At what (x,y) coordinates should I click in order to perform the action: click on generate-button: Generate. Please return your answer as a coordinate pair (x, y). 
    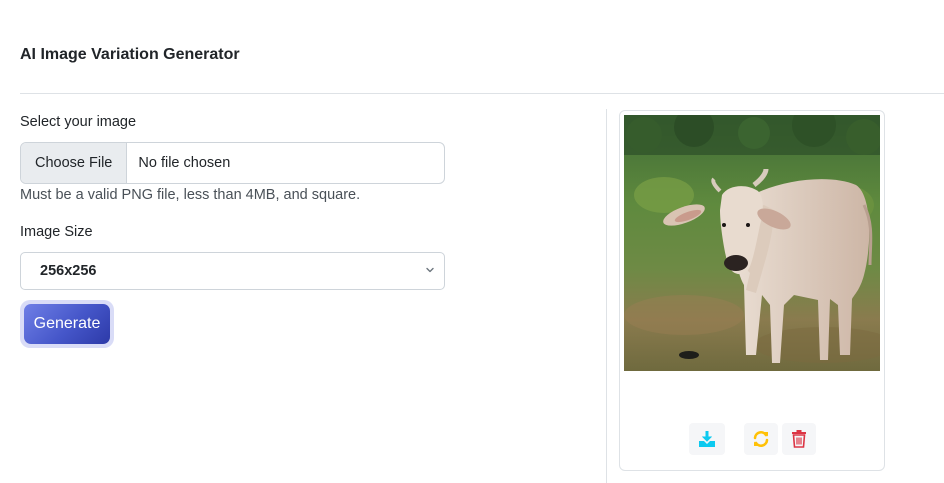
    Looking at the image, I should click on (67, 324).